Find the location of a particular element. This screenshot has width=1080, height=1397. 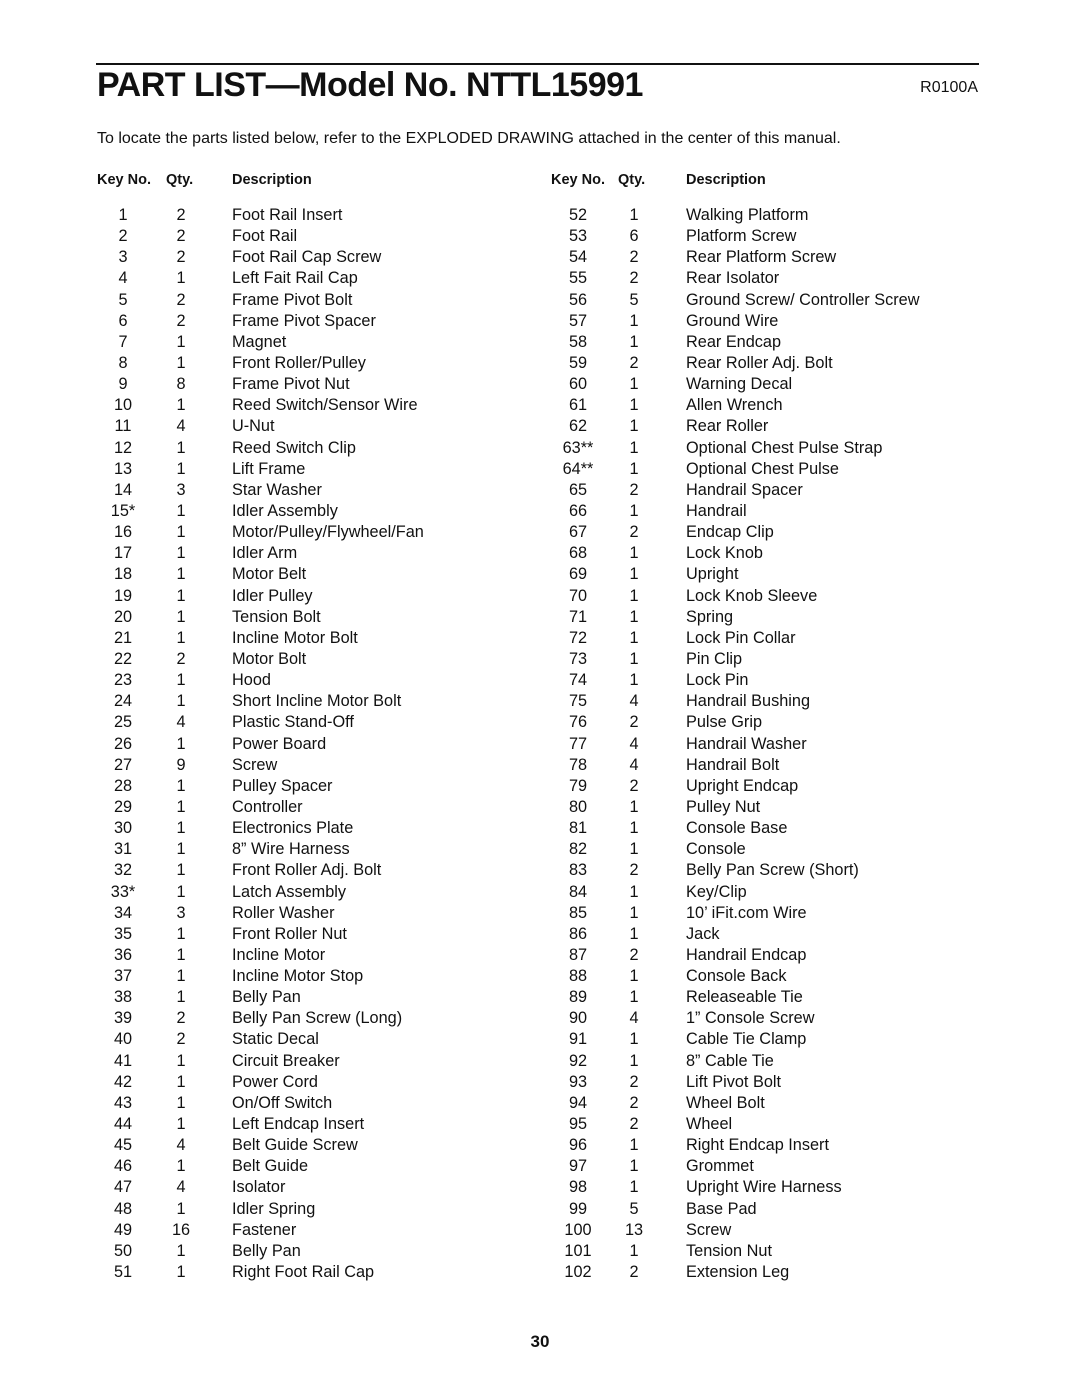

part-description: Hood is located at coordinates (251, 680).